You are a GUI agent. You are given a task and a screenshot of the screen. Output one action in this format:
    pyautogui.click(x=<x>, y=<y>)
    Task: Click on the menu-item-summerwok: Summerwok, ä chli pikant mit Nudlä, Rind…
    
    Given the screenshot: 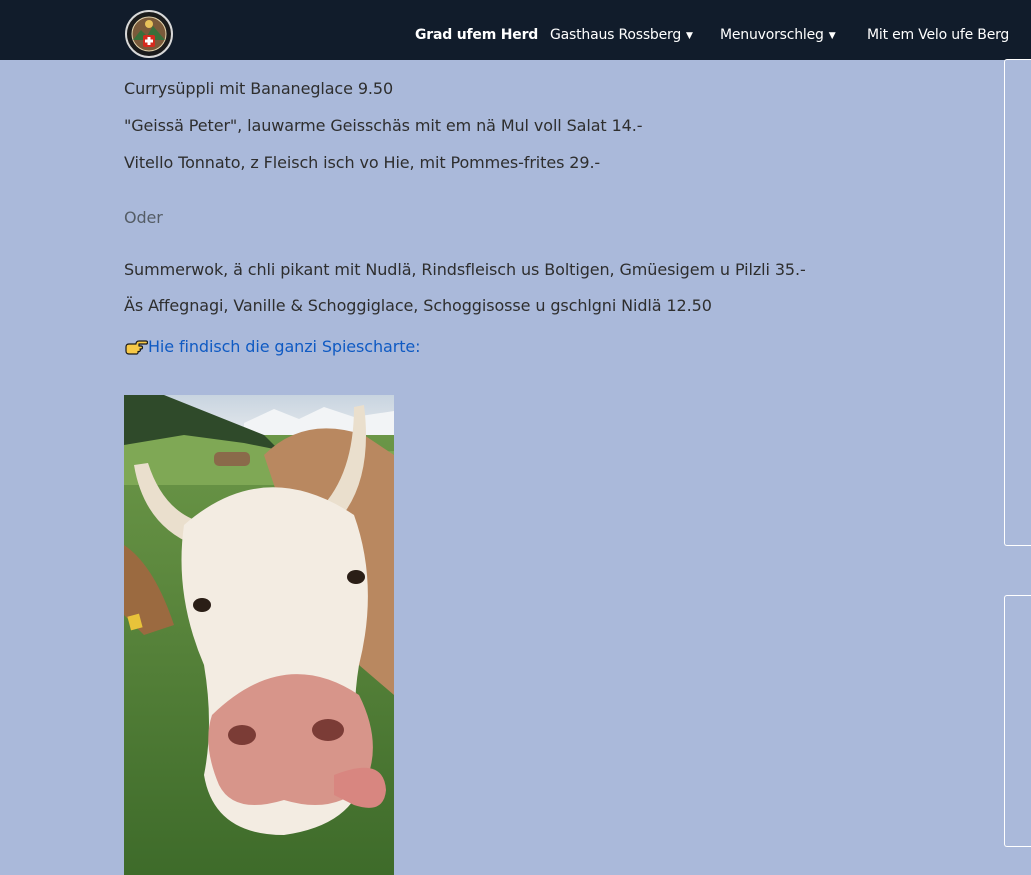 What is the action you would take?
    pyautogui.click(x=465, y=269)
    